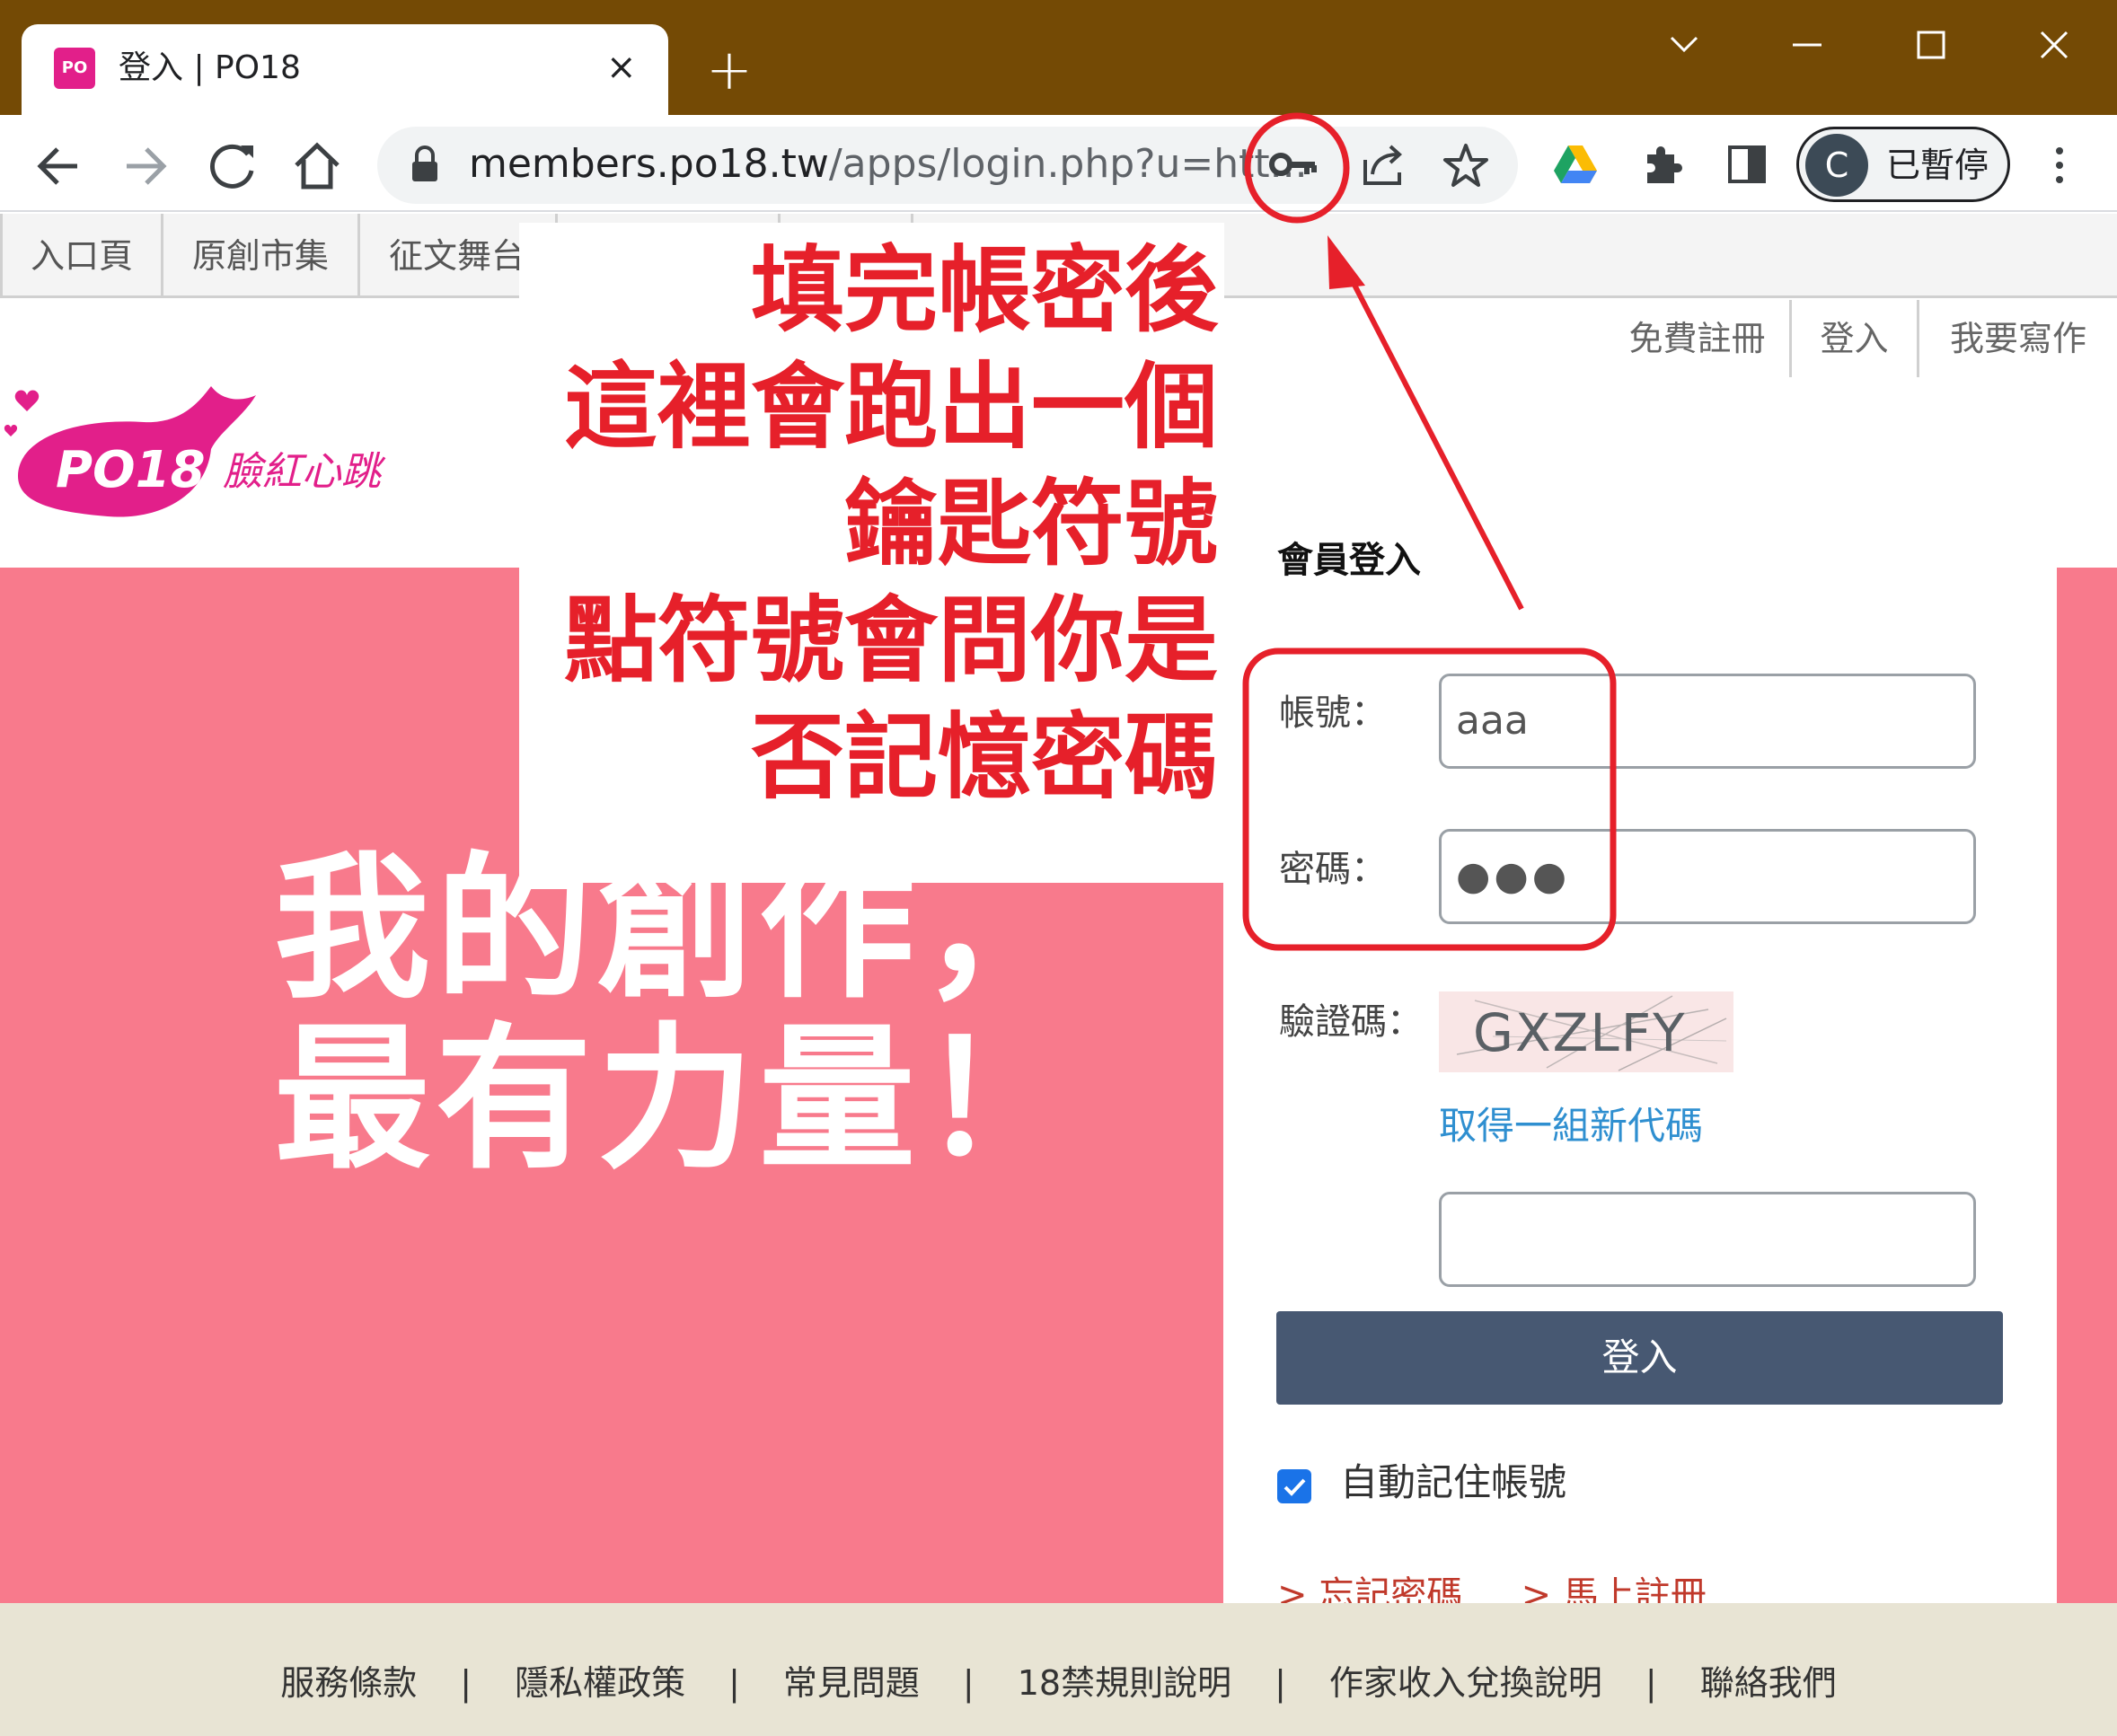 The width and height of the screenshot is (2117, 1736). I want to click on share-icon, so click(1383, 165).